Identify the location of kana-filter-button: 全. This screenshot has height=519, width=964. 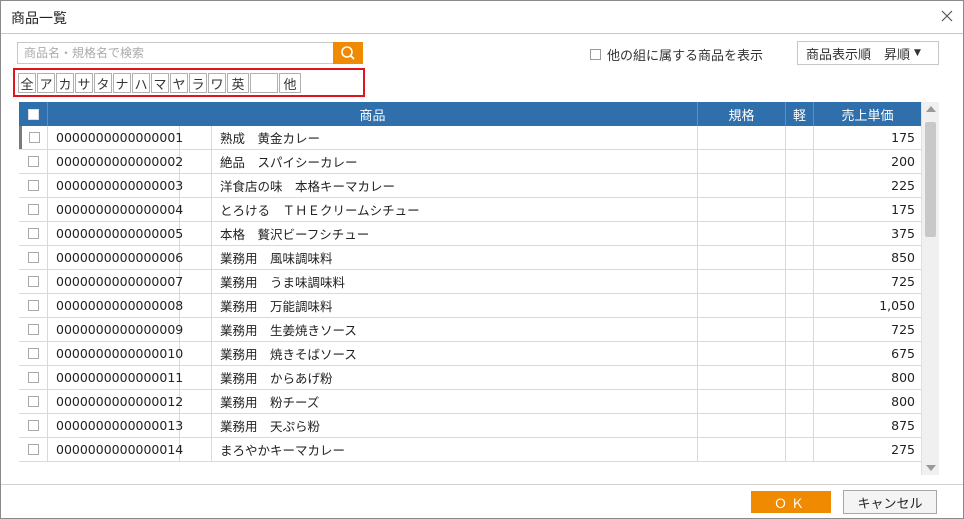
(27, 83).